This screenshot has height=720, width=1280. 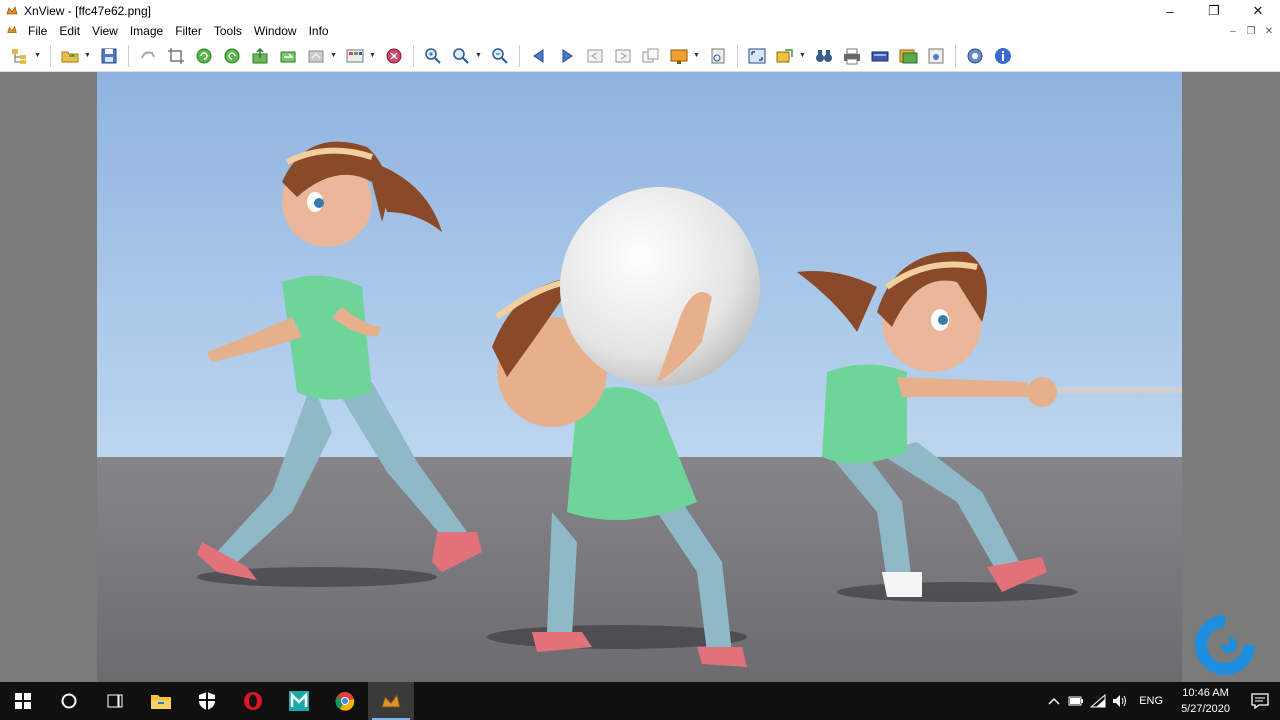 I want to click on xnview-taskbar-button, so click(x=391, y=701).